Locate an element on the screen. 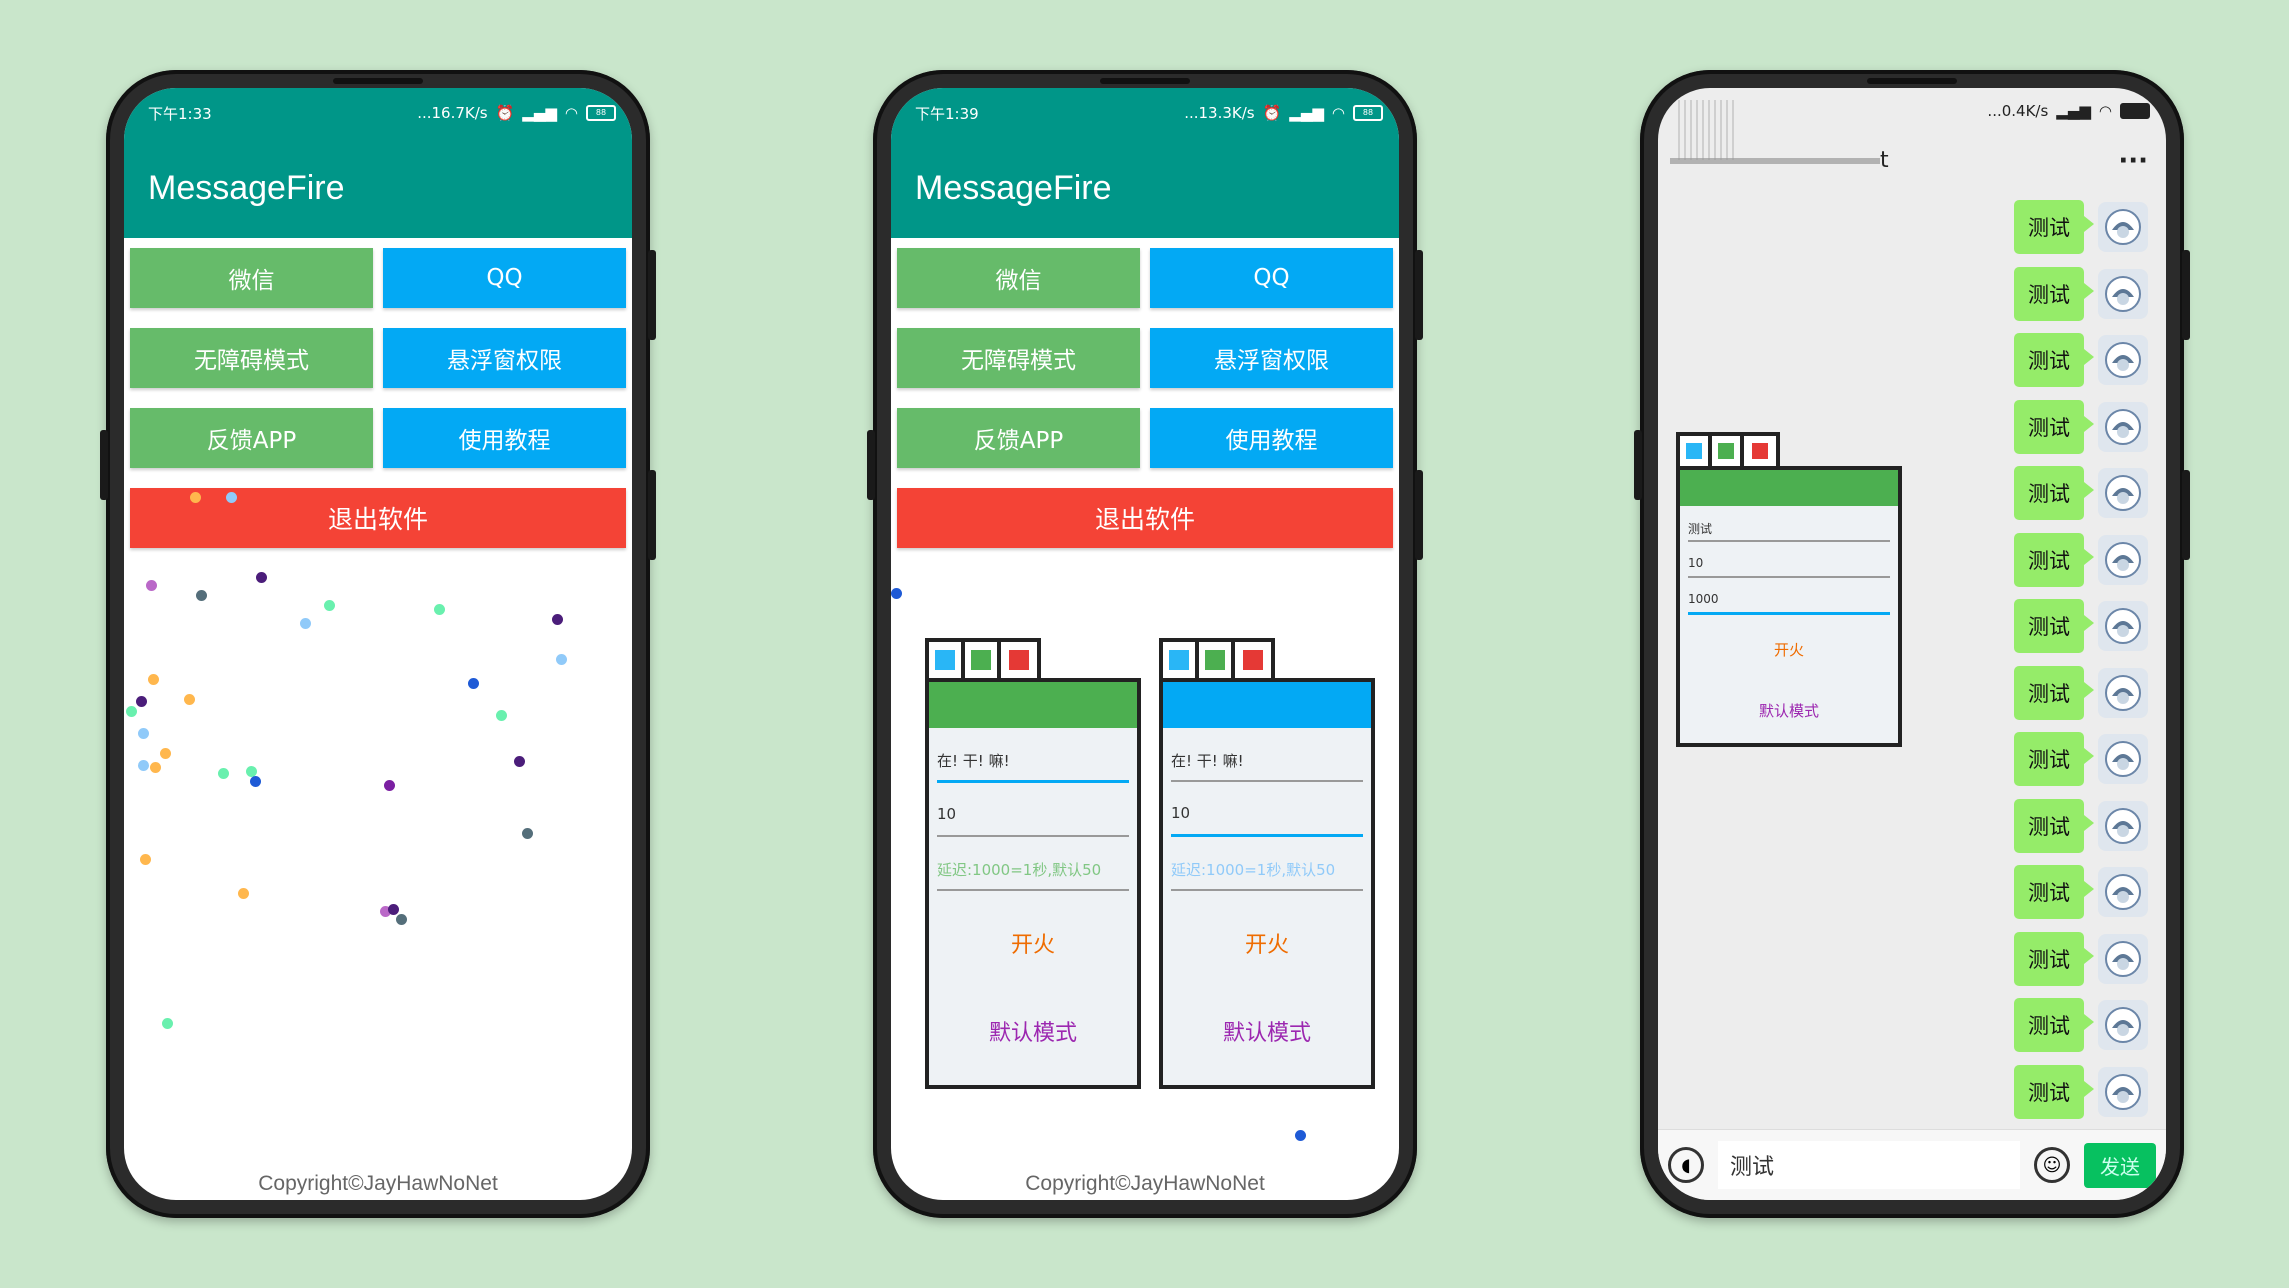  more-options-icon: ··· is located at coordinates (2133, 161).